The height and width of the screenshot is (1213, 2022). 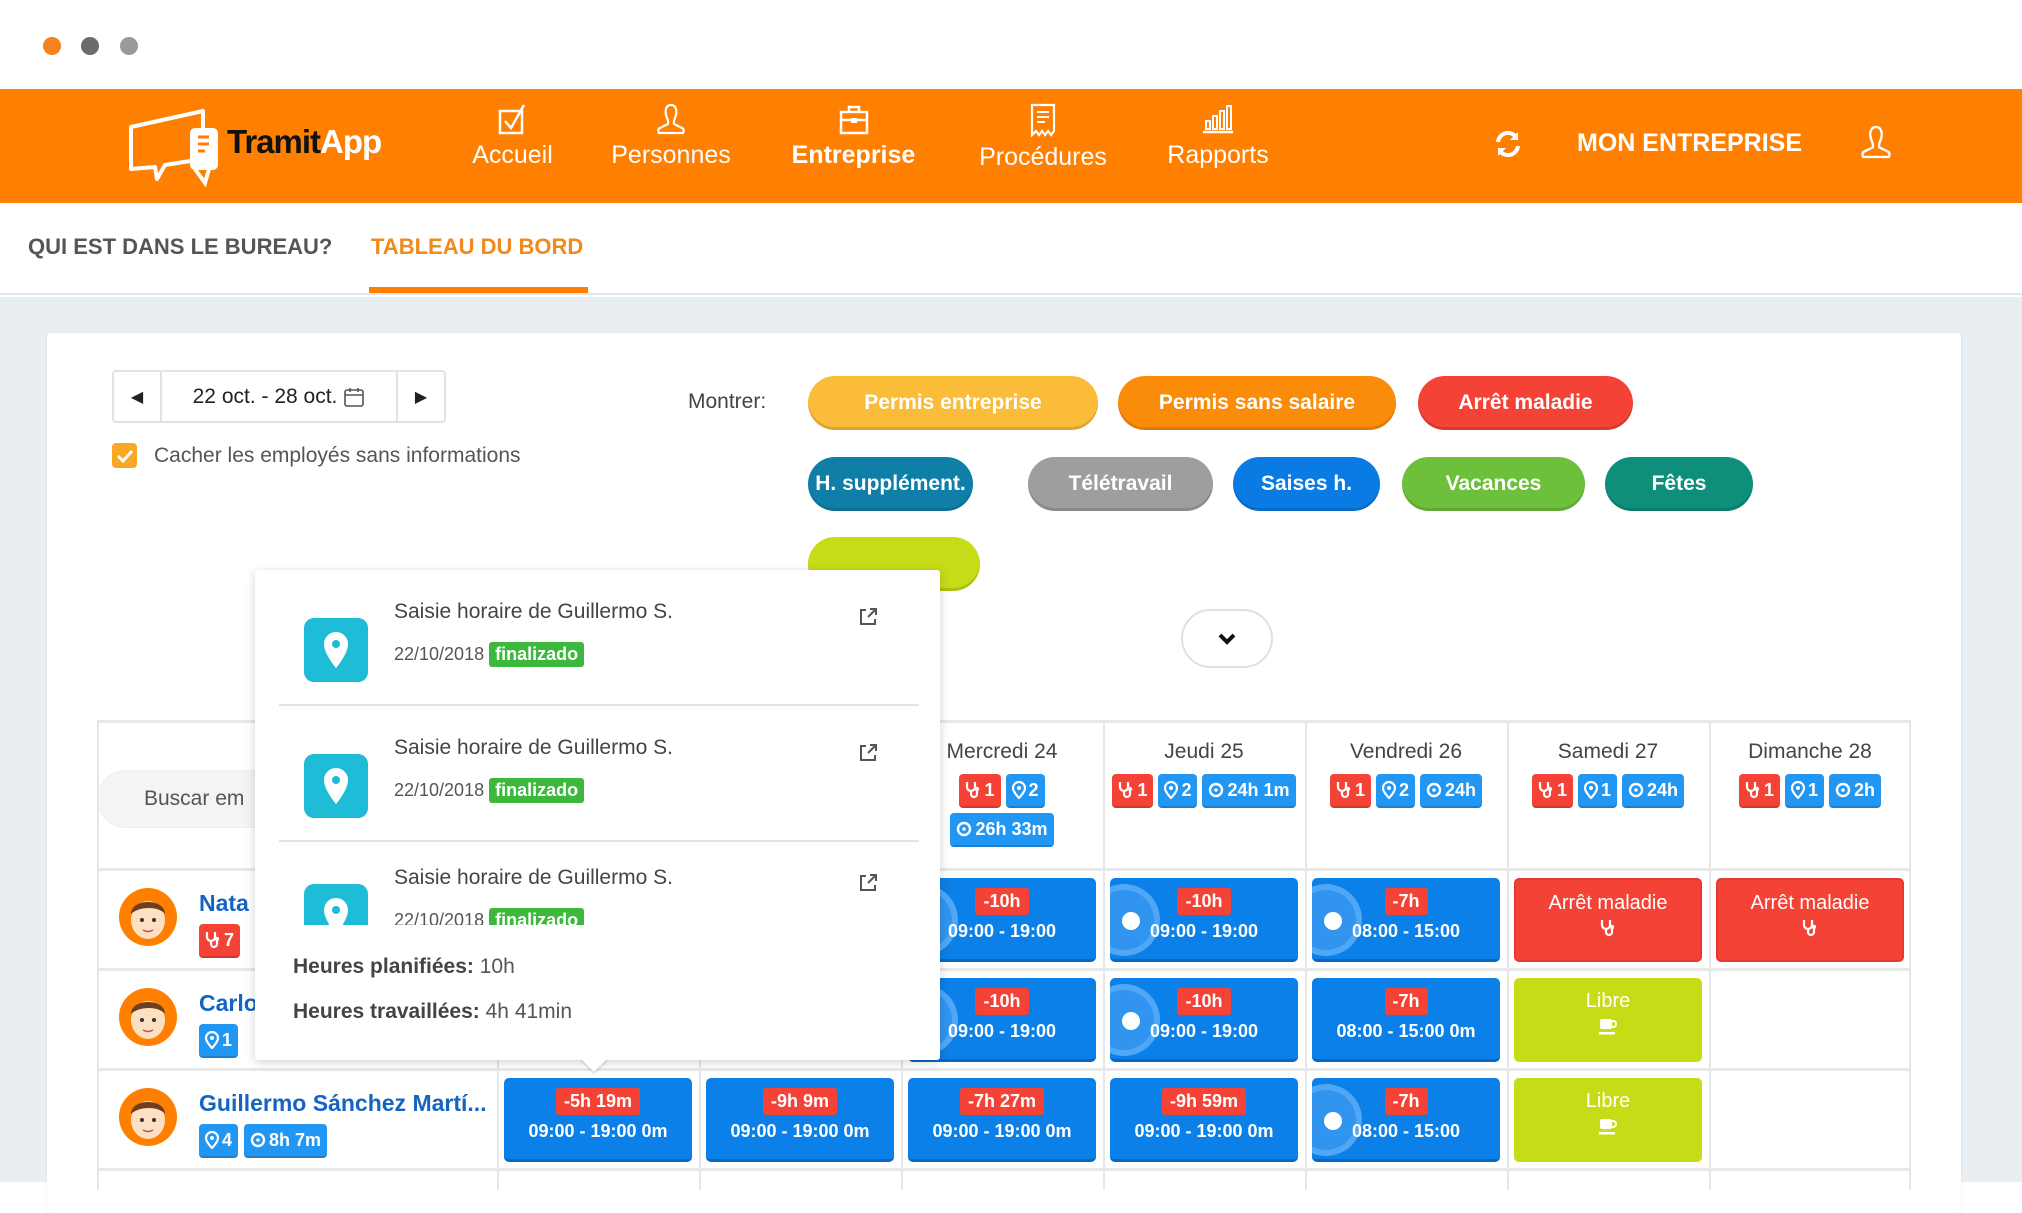 I want to click on filter-chip: Permis entreprise, so click(x=953, y=403).